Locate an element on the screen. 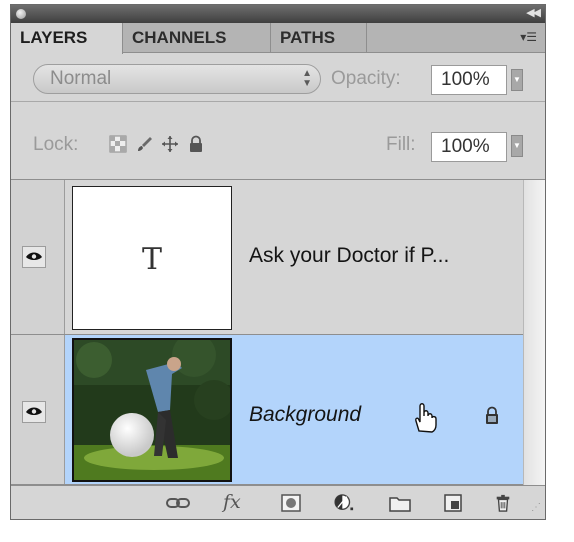  resize-grip-icon: ⋰ is located at coordinates (536, 507).